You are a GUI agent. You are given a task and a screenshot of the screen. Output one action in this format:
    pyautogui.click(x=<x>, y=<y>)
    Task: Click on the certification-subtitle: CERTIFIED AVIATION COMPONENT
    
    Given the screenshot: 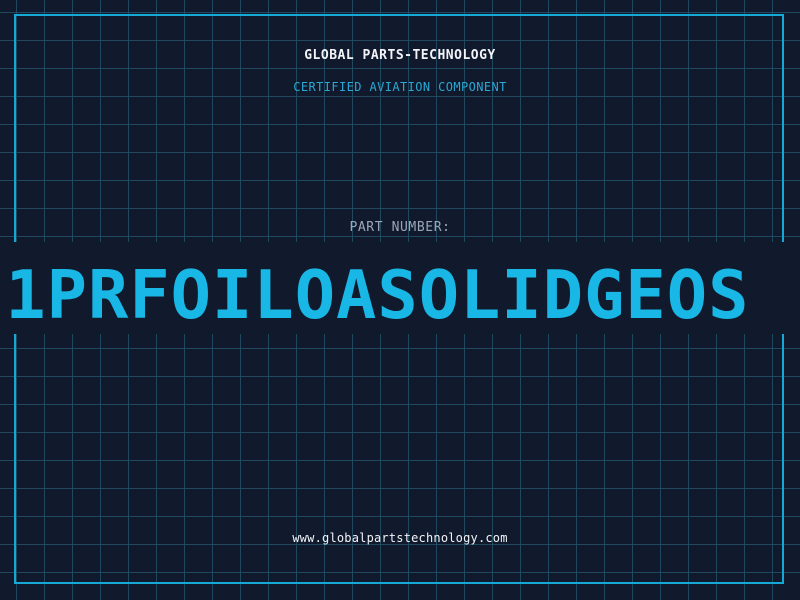 What is the action you would take?
    pyautogui.click(x=400, y=87)
    